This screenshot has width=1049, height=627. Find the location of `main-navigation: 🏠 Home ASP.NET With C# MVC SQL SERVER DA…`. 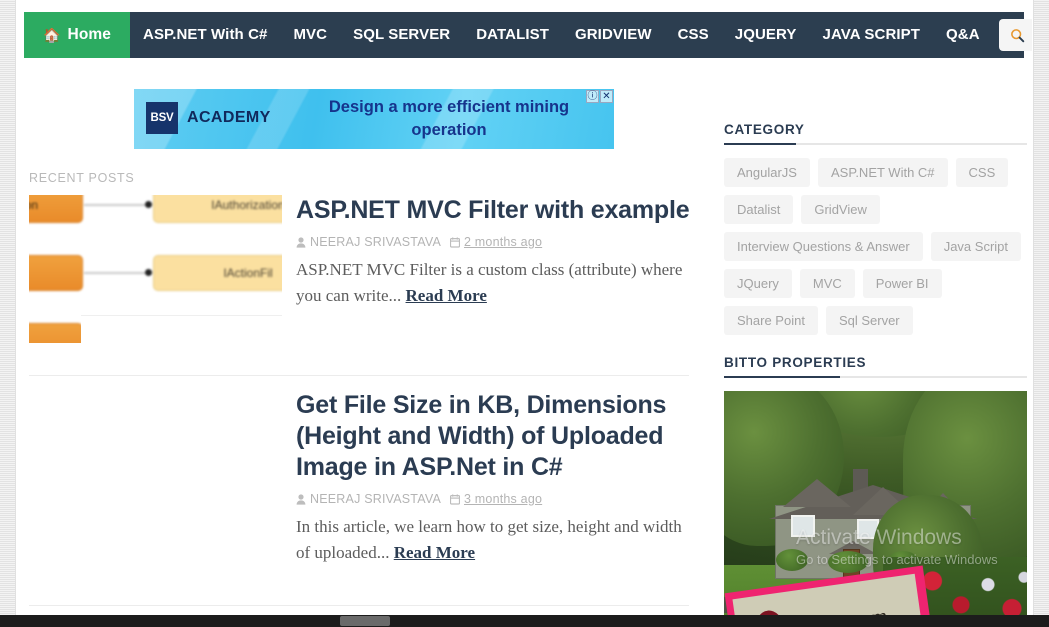

main-navigation: 🏠 Home ASP.NET With C# MVC SQL SERVER DA… is located at coordinates (528, 35).